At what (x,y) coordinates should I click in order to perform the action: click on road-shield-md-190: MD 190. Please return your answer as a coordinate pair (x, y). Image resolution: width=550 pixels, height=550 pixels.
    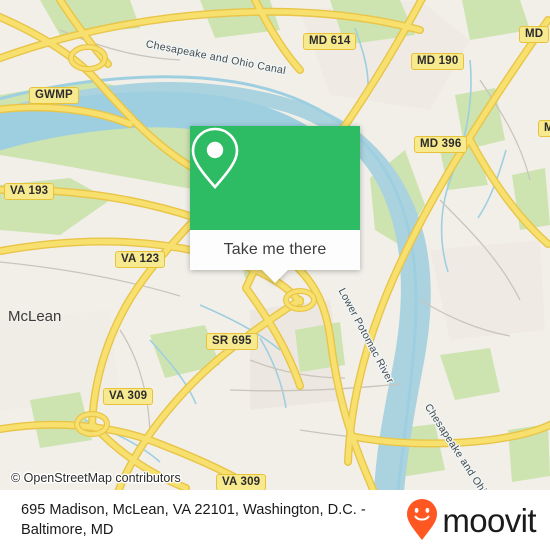
    Looking at the image, I should click on (438, 61).